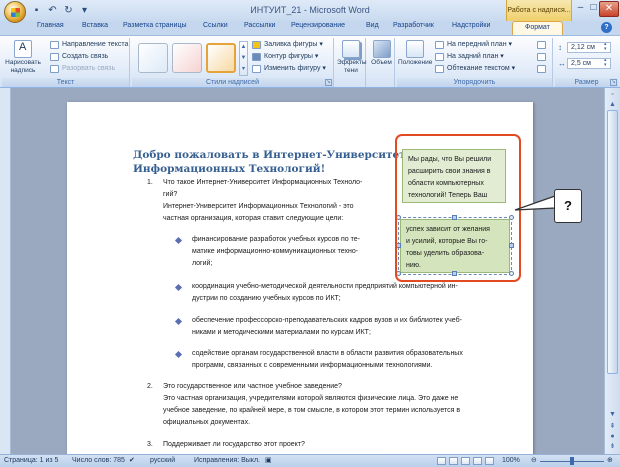 This screenshot has height=467, width=620. Describe the element at coordinates (153, 58) in the screenshot. I see `style-swatch-blue` at that location.